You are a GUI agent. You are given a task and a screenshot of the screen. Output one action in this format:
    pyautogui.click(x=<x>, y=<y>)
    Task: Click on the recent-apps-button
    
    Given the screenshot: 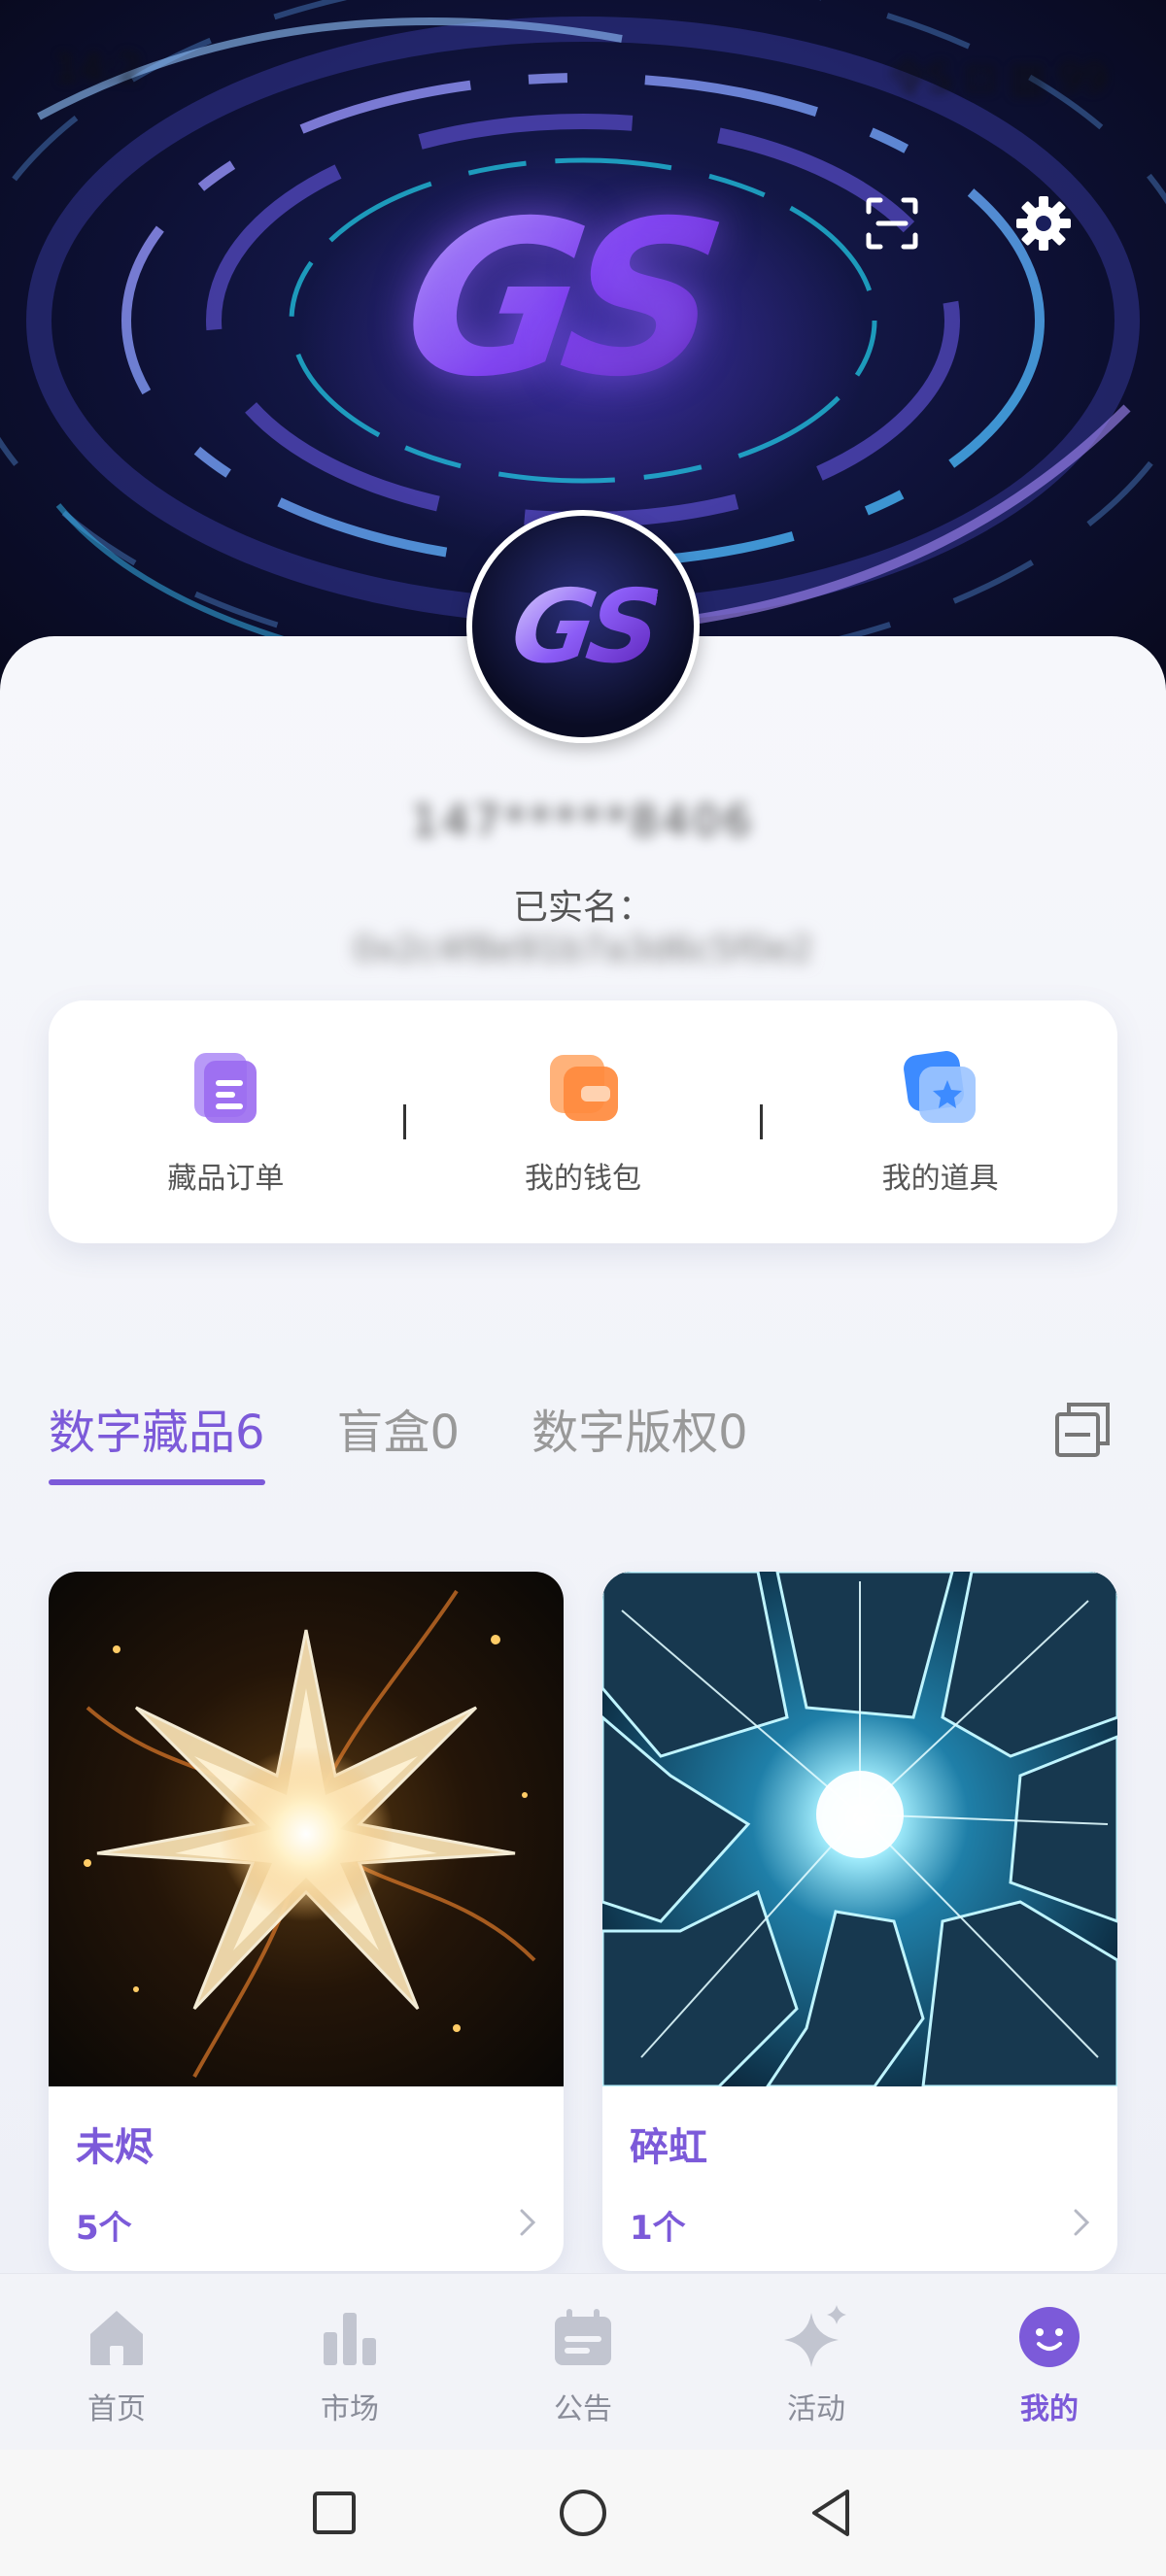 What is the action you would take?
    pyautogui.click(x=334, y=2513)
    